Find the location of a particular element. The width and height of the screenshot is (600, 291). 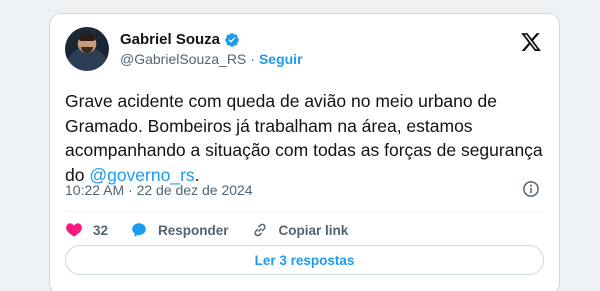

avatar-beard is located at coordinates (87, 50).